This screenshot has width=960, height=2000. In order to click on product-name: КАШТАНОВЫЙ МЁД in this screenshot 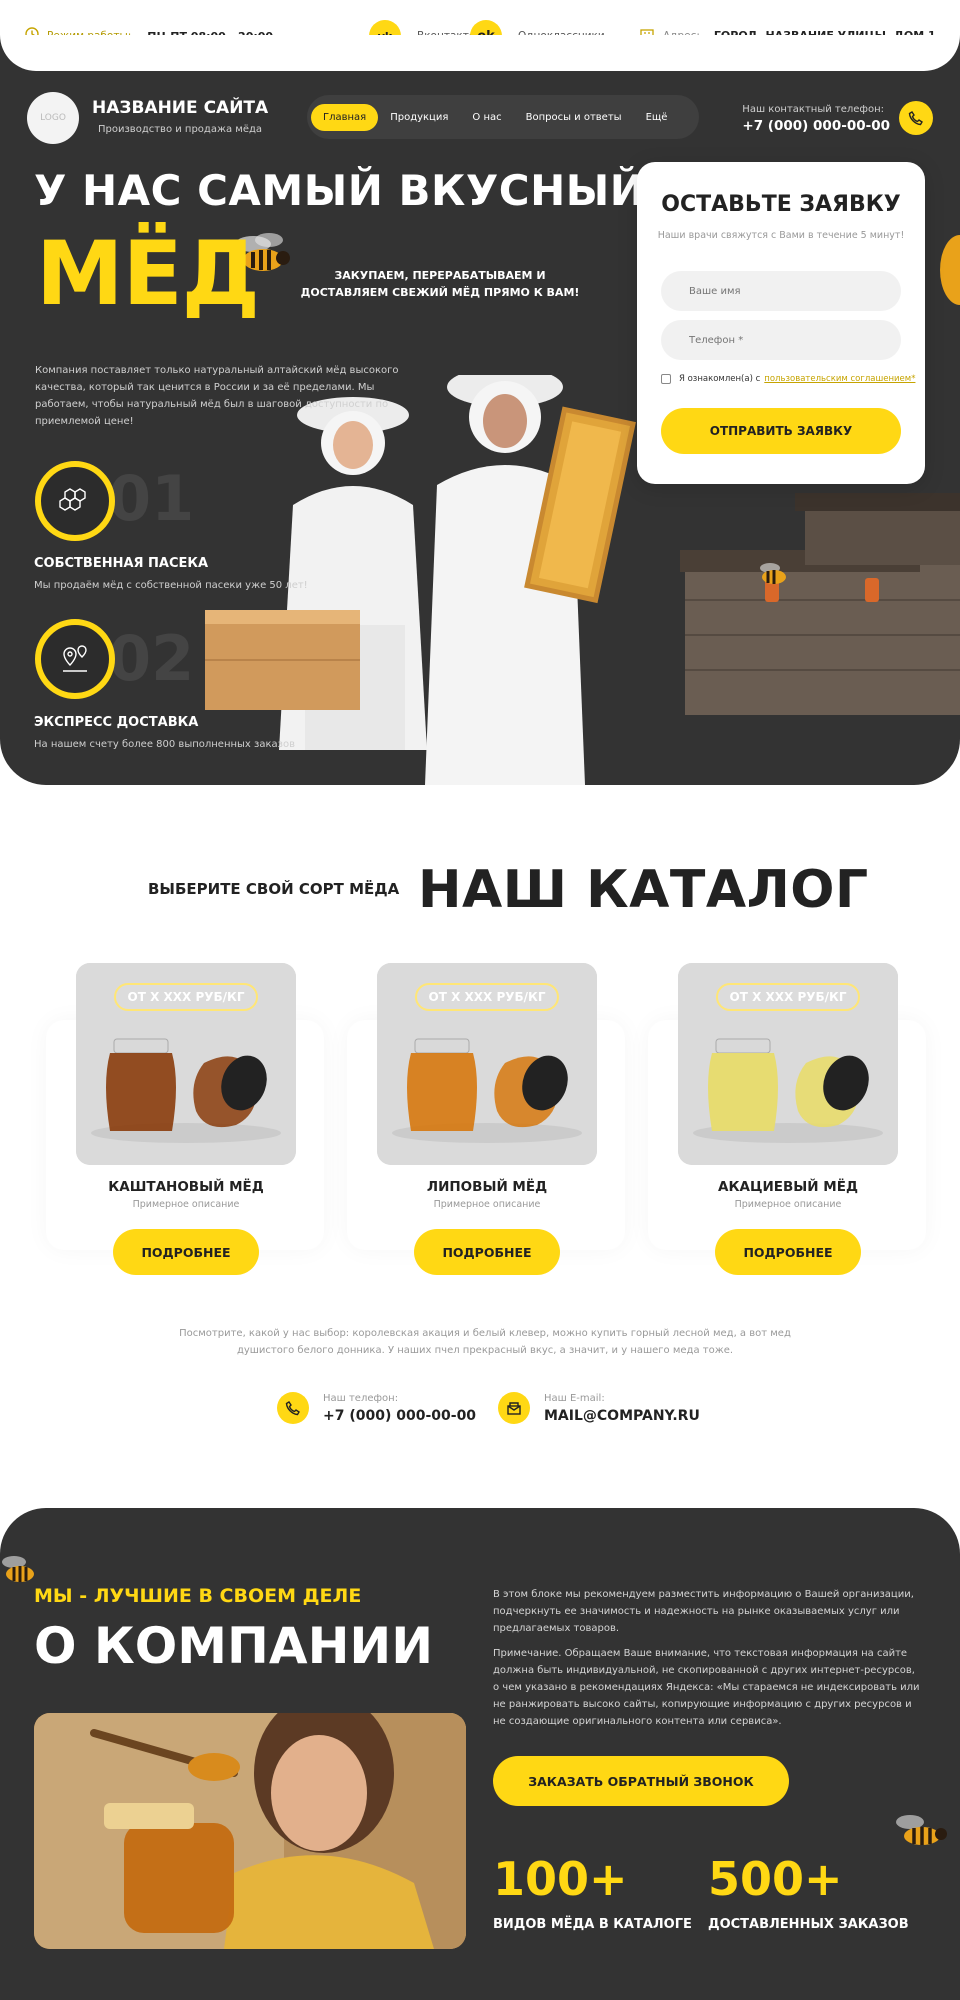, I will do `click(186, 1187)`.